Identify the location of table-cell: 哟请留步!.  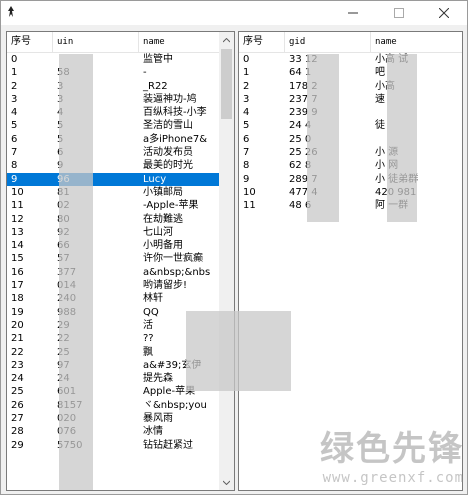
(165, 286).